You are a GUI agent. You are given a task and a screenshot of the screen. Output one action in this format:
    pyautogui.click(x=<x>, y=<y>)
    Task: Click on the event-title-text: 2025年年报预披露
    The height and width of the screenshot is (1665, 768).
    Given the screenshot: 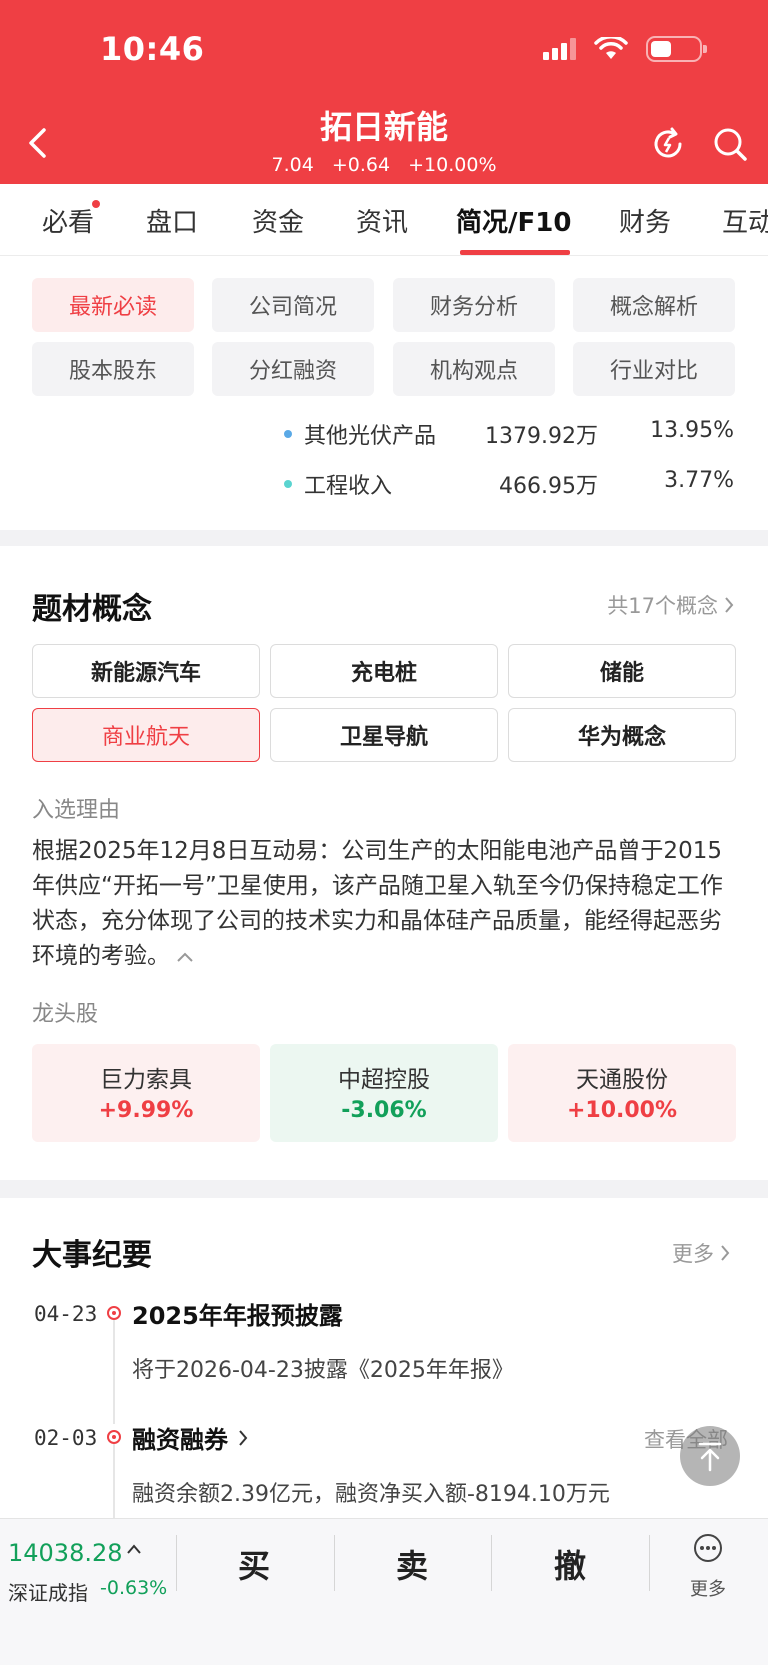 What is the action you would take?
    pyautogui.click(x=237, y=1316)
    